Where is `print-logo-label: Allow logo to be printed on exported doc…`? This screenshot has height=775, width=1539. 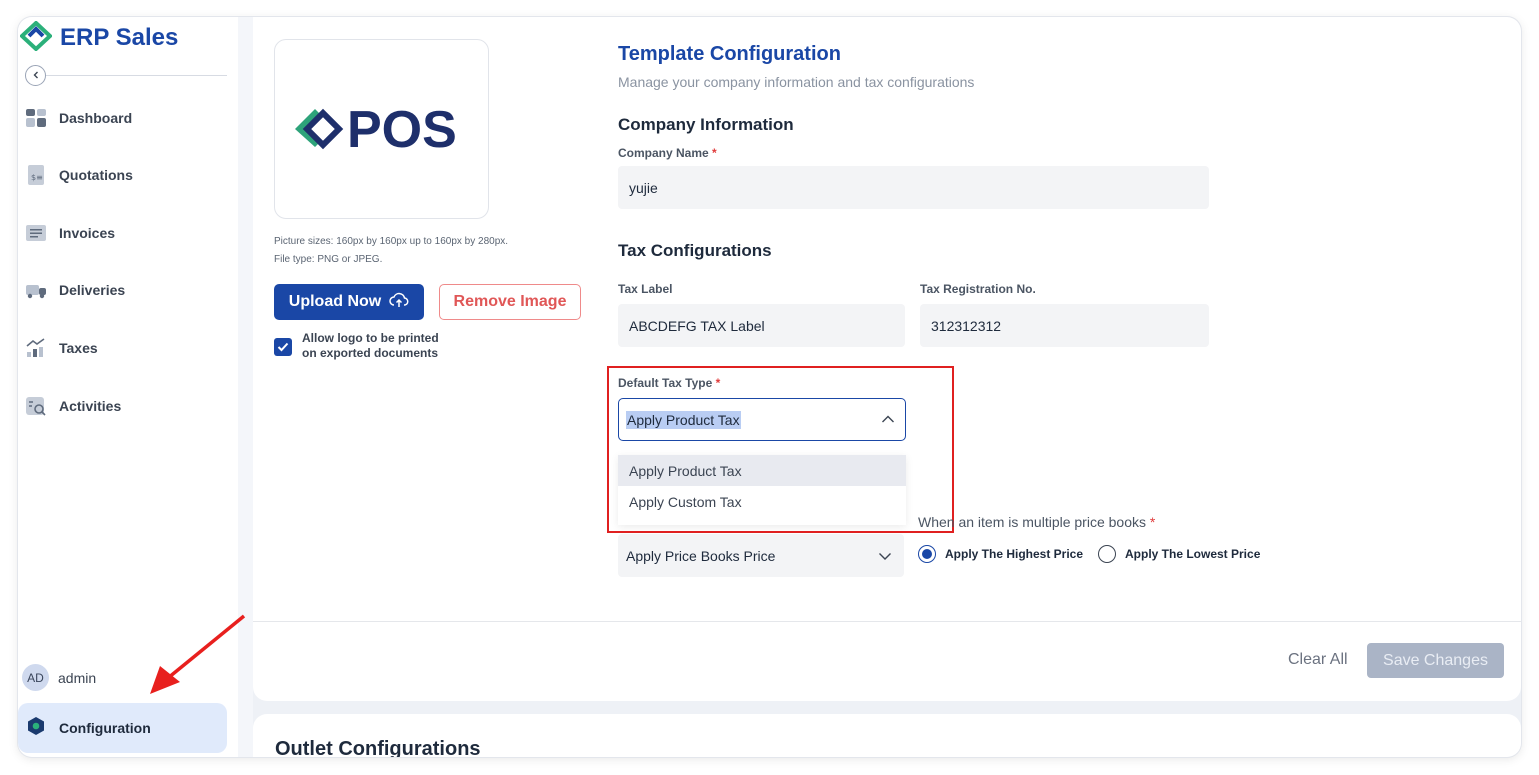
print-logo-label: Allow logo to be printed on exported doc… is located at coordinates (370, 345).